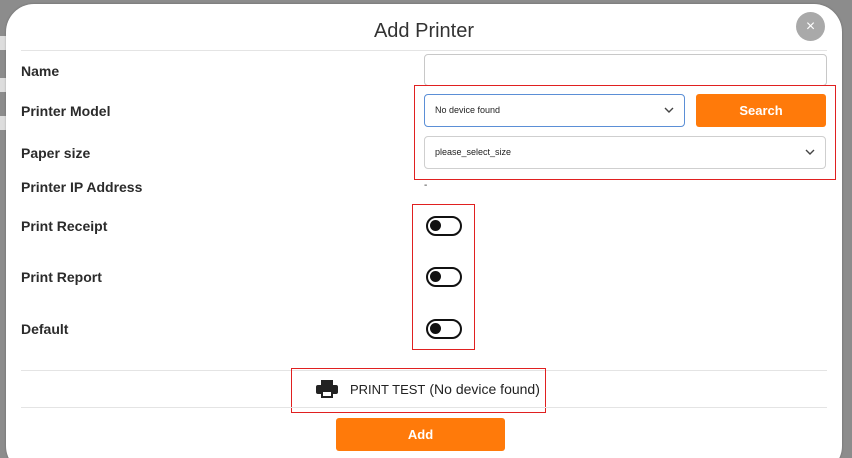 This screenshot has width=852, height=458. I want to click on printer-model-label: Printer Model, so click(66, 111).